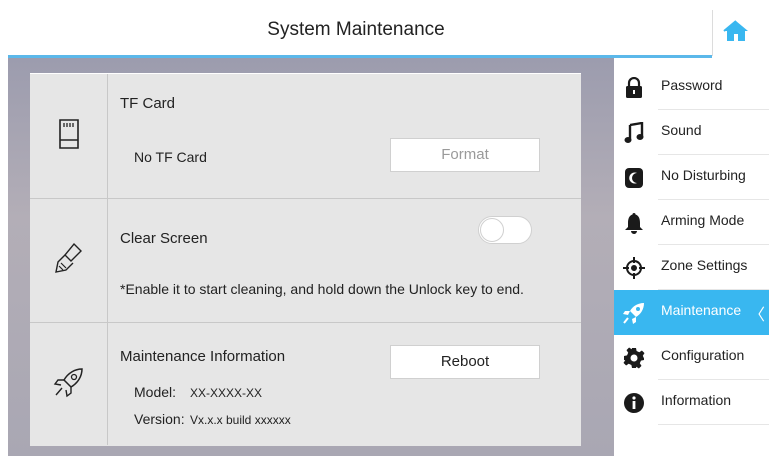  I want to click on model-label: Model:, so click(155, 392).